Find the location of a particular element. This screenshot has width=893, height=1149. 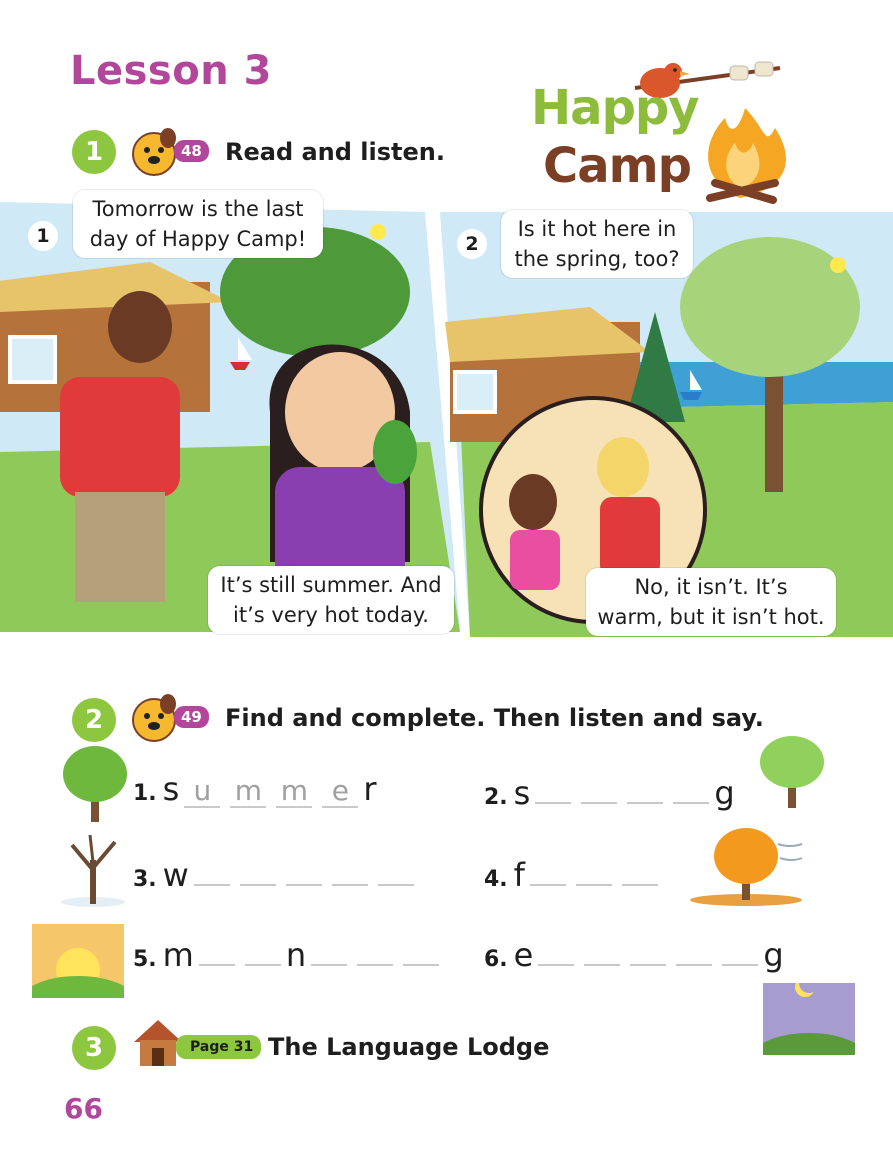

track-number-badge: 49 is located at coordinates (191, 717).